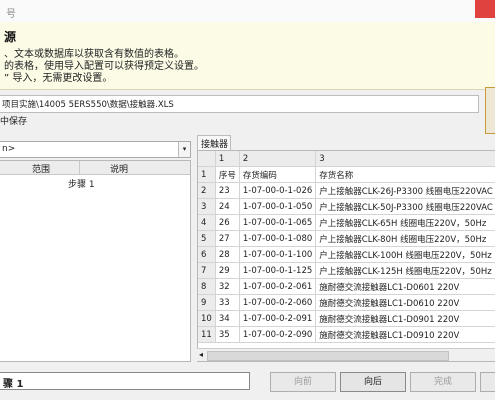 The height and width of the screenshot is (400, 495). I want to click on range-combo-value: n>, so click(9, 149).